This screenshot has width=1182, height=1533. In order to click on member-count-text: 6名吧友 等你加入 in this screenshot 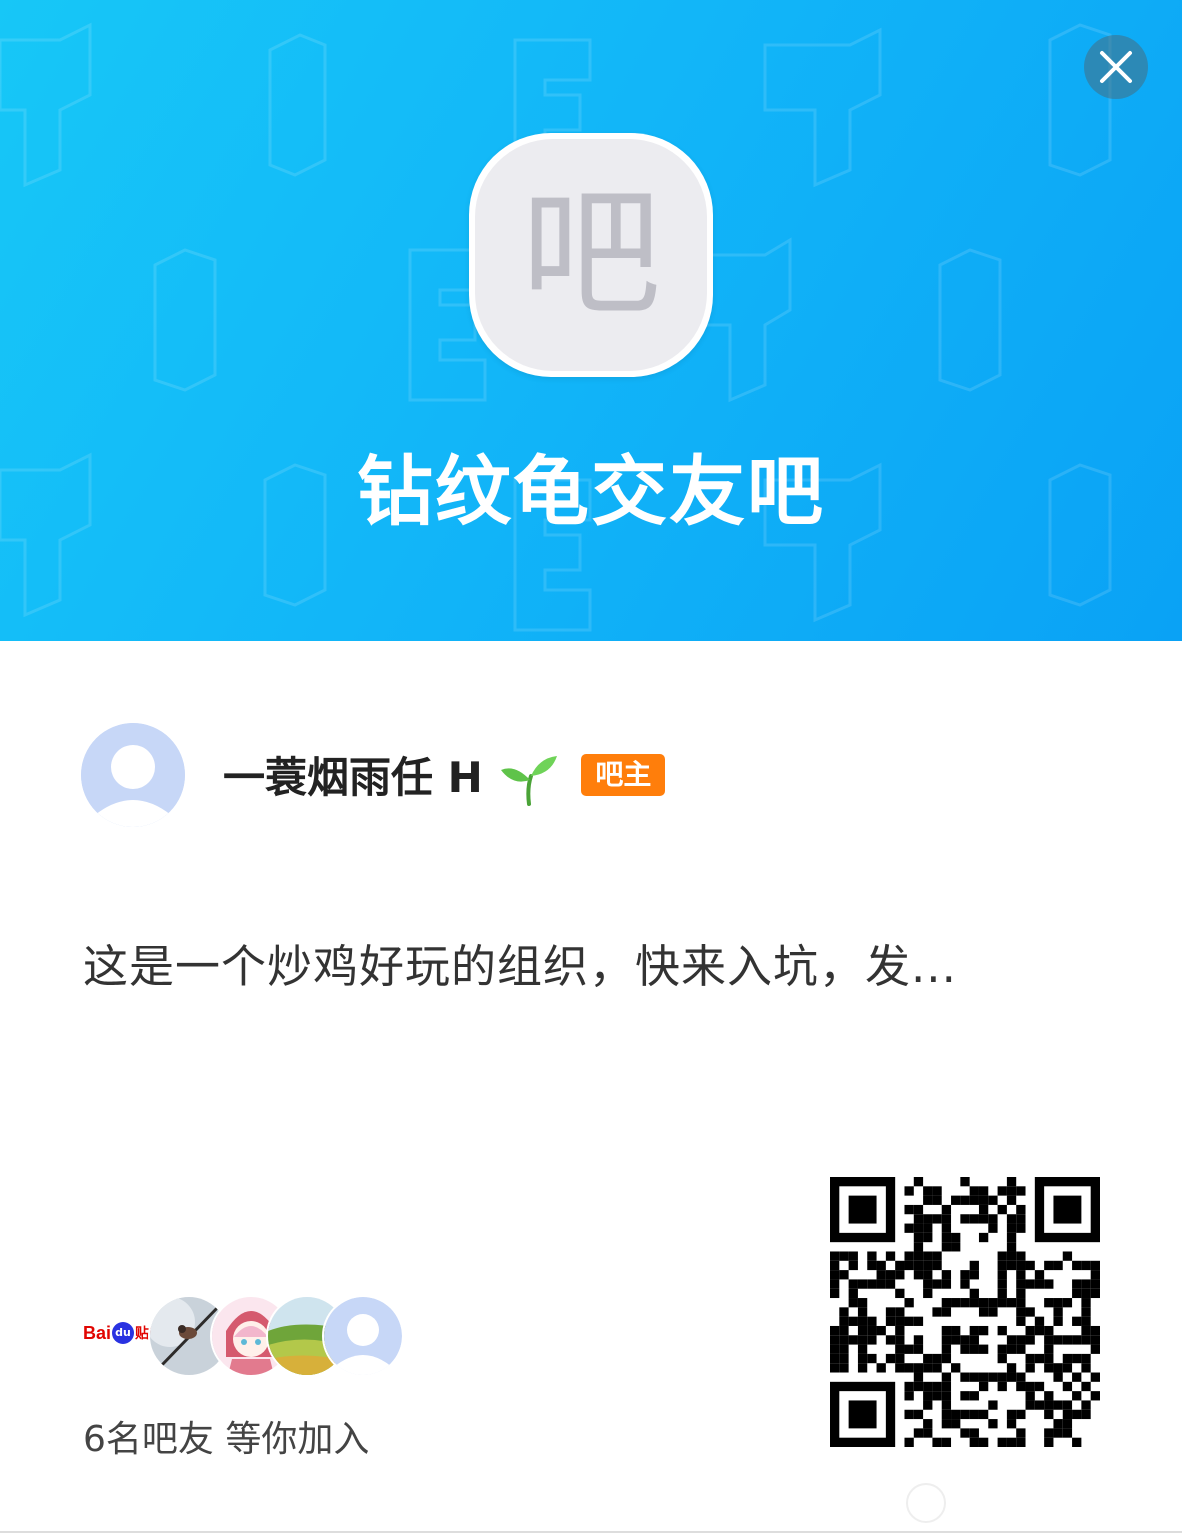, I will do `click(226, 1439)`.